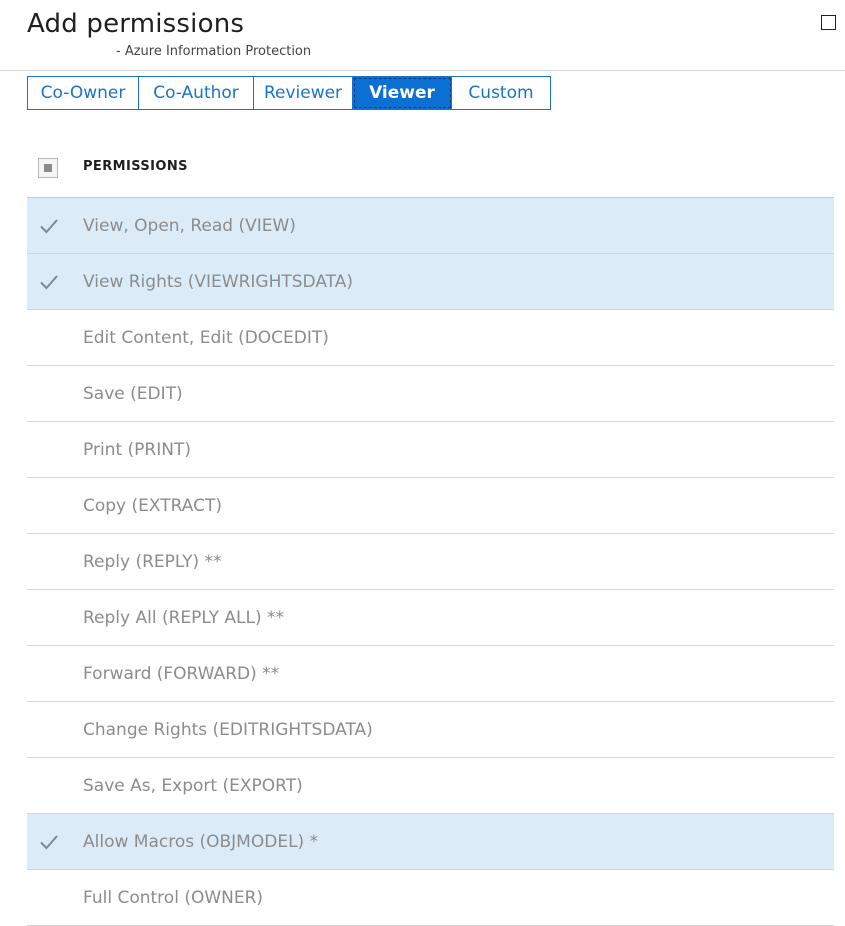  What do you see at coordinates (173, 898) in the screenshot?
I see `permission-label: Full Control (OWNER)` at bounding box center [173, 898].